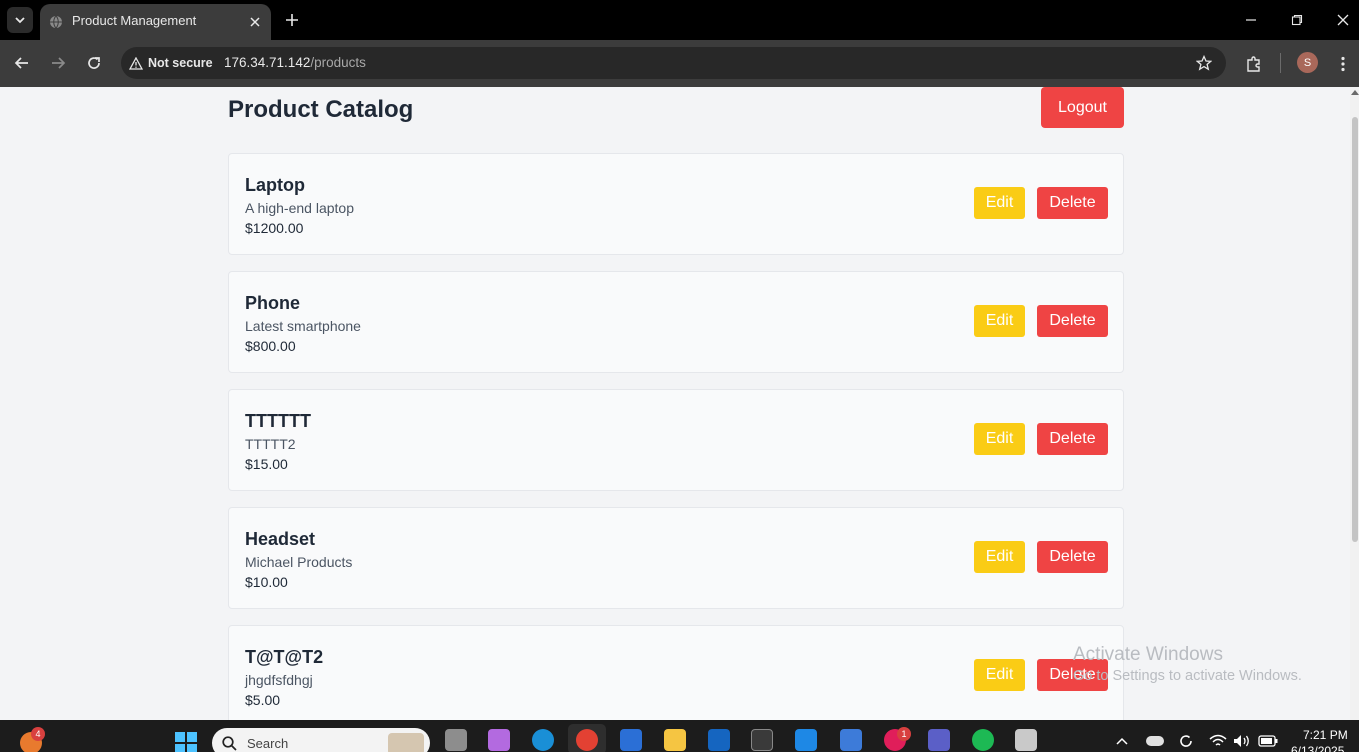 Image resolution: width=1359 pixels, height=752 pixels. I want to click on chrome-icon, so click(587, 740).